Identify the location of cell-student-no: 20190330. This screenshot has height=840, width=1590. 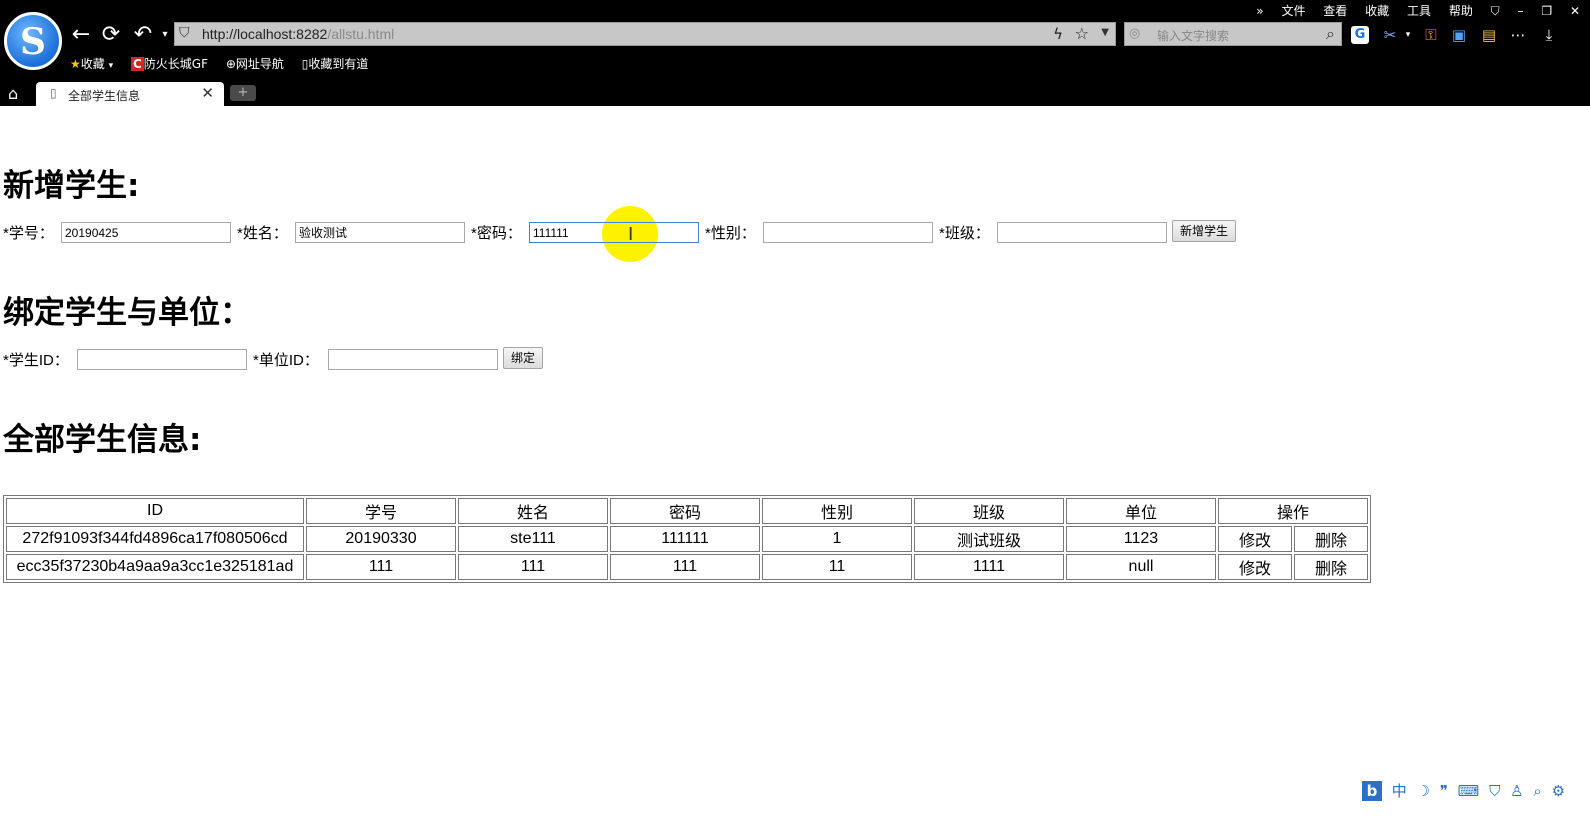
(381, 539).